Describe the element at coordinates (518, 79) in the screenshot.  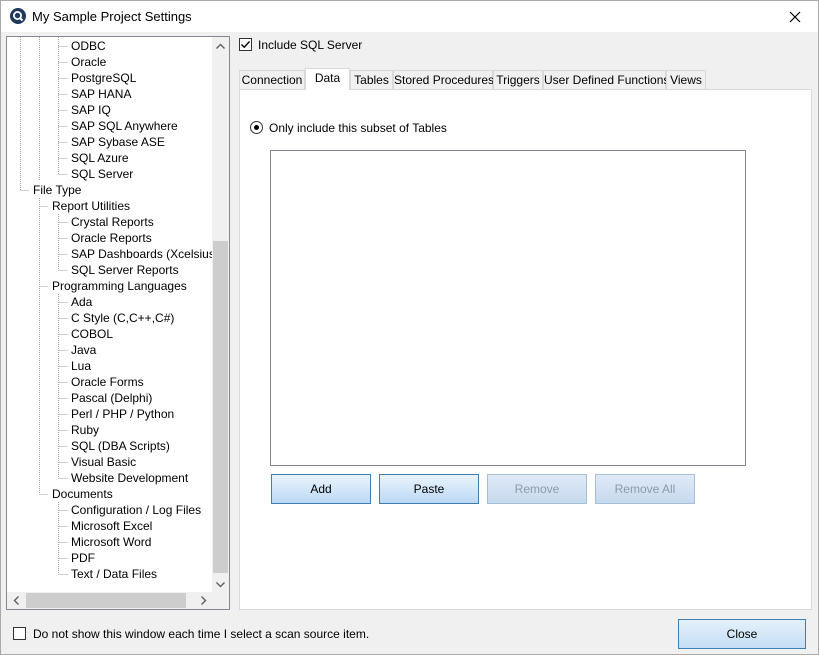
I see `tab-triggers: Triggers` at that location.